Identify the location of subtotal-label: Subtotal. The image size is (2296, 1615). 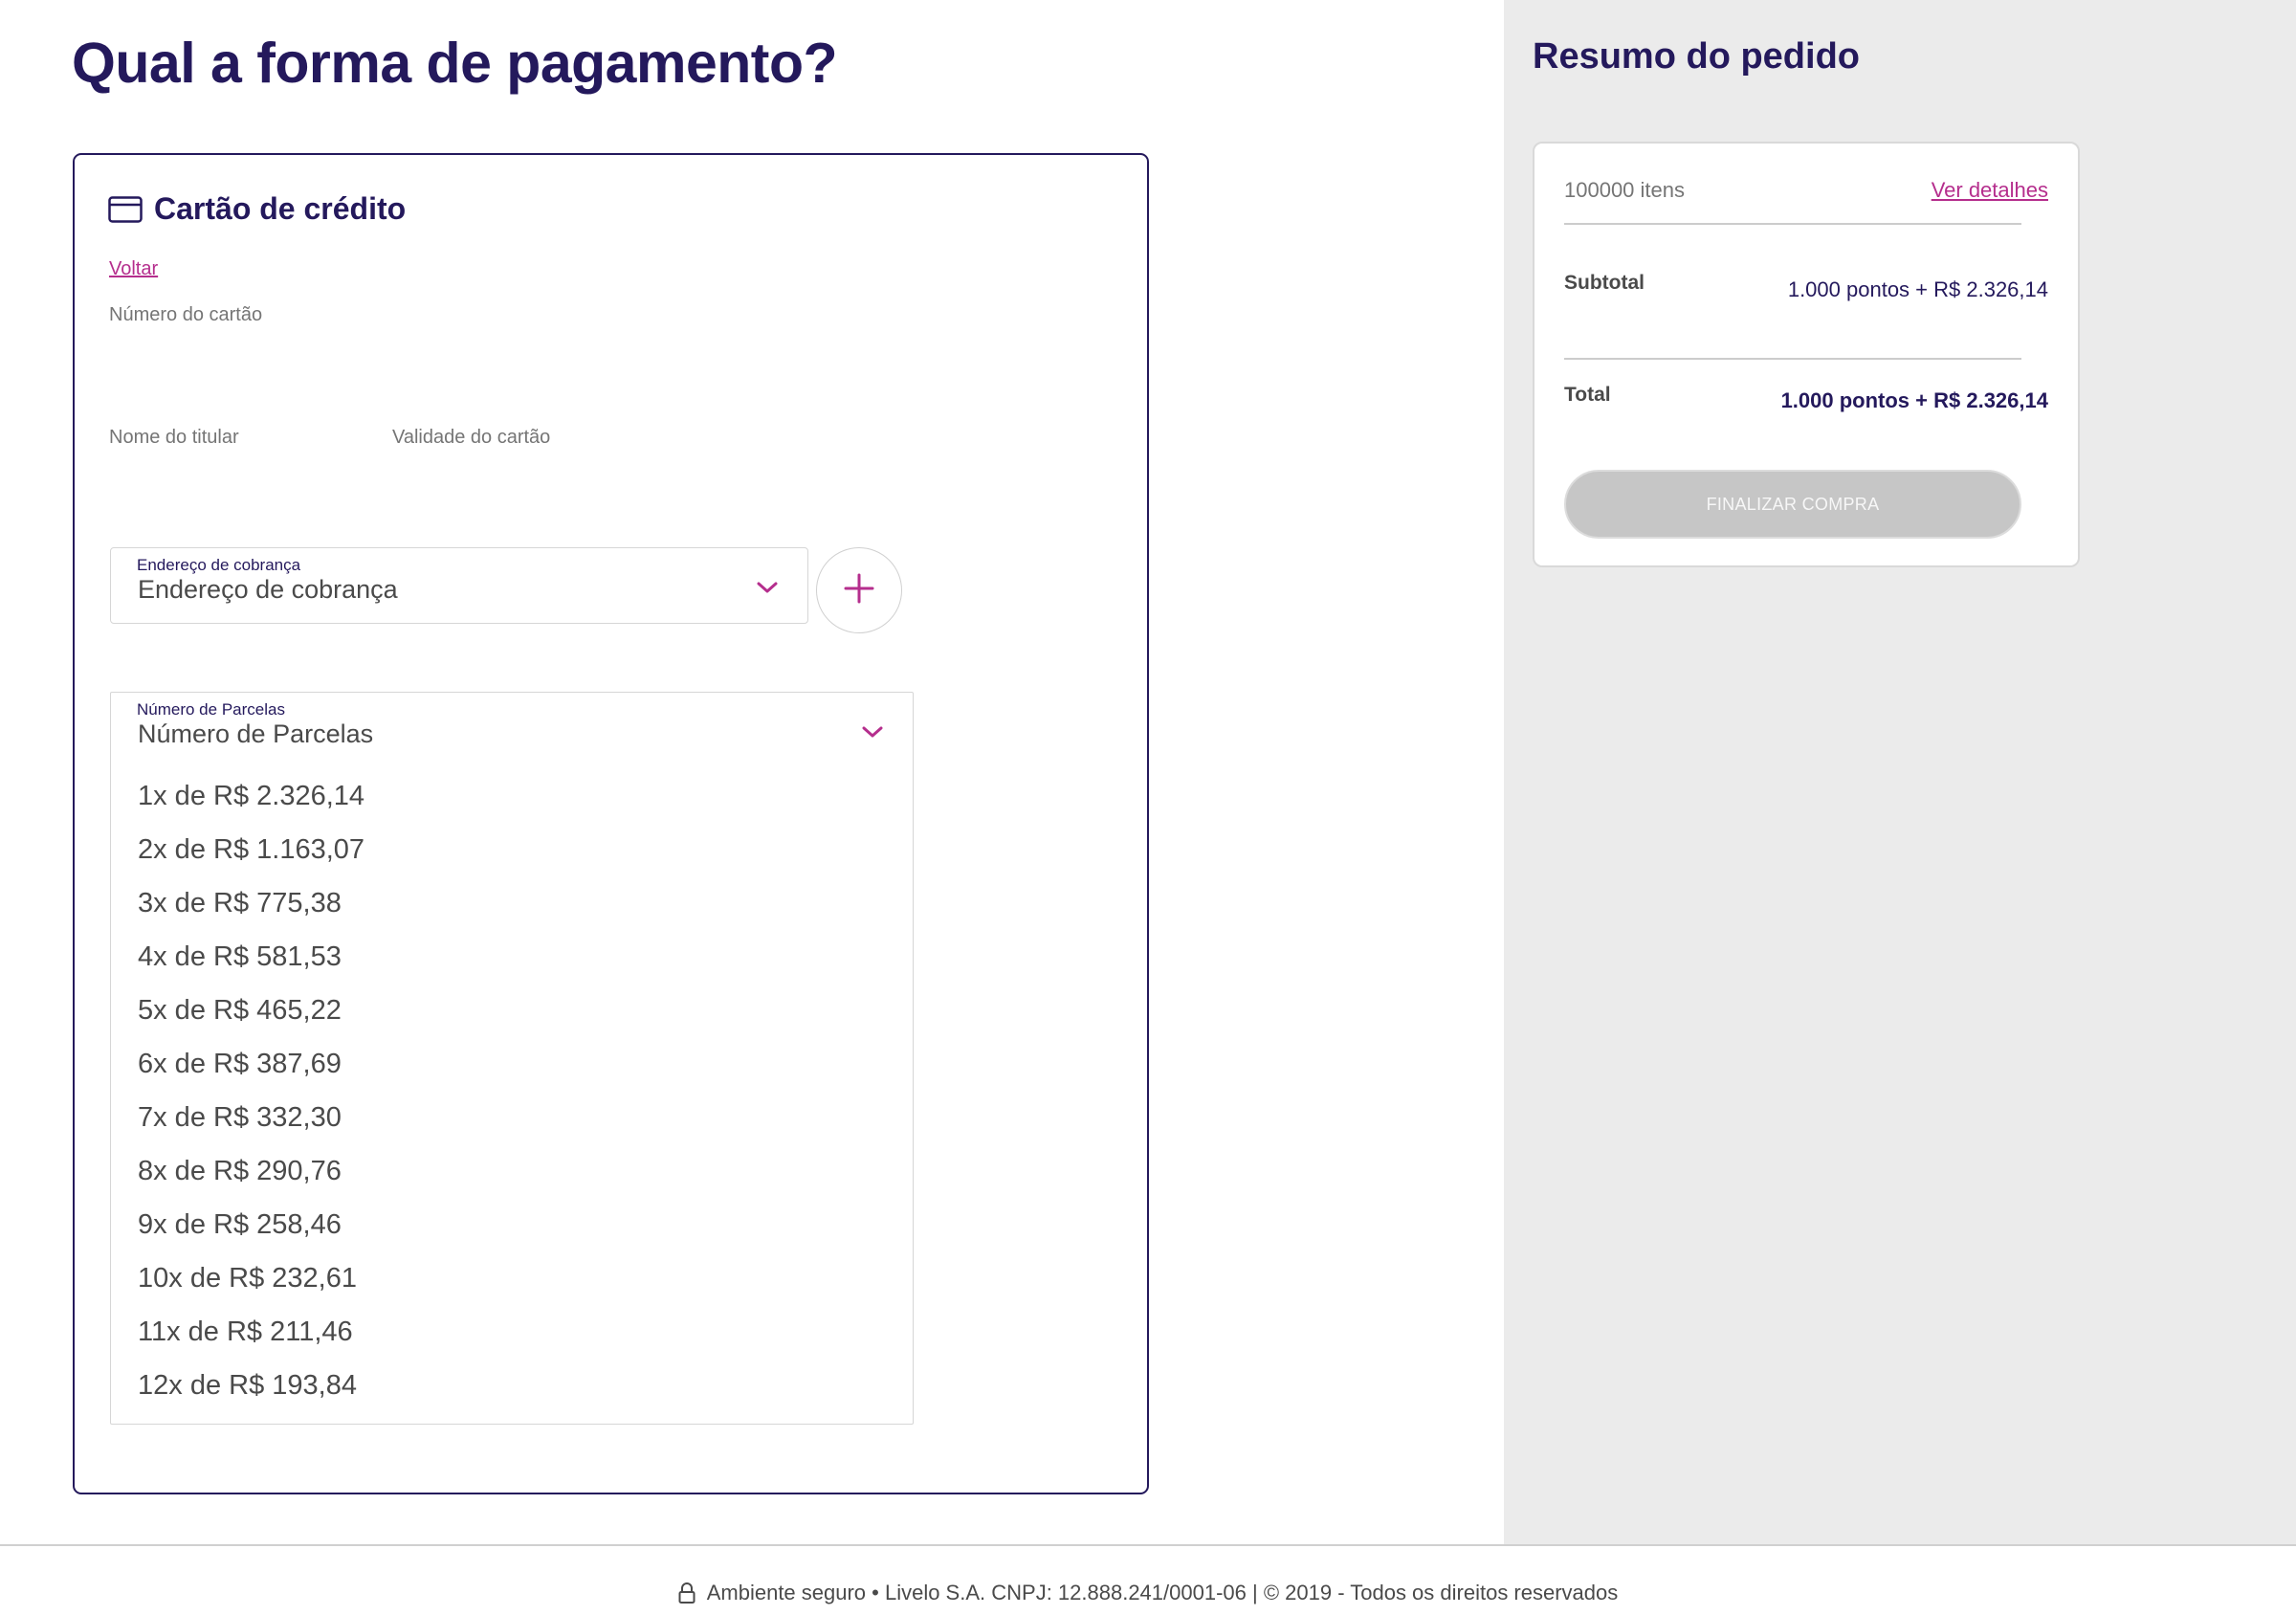
(1604, 283).